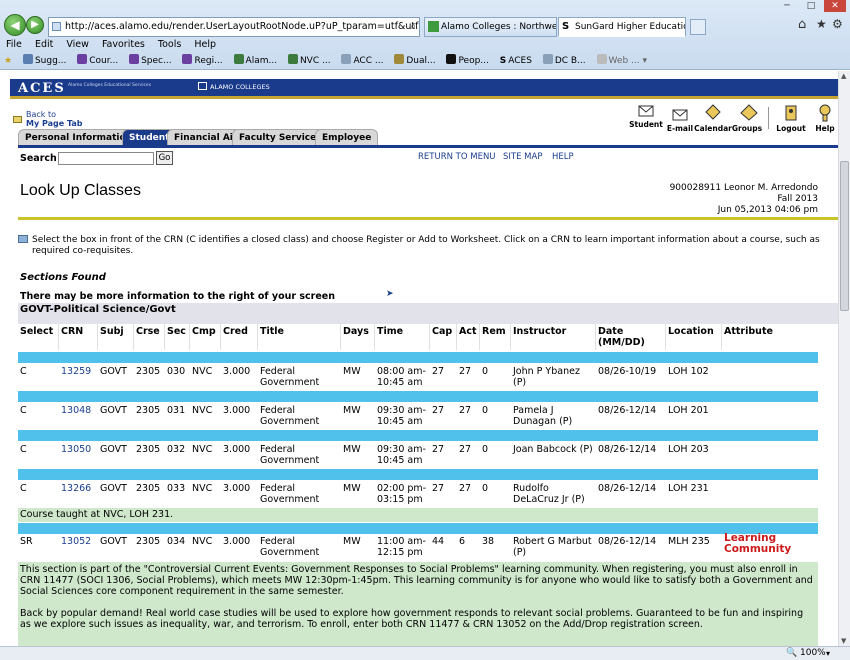 The height and width of the screenshot is (660, 850). Describe the element at coordinates (76, 488) in the screenshot. I see `crn-link: 13266` at that location.